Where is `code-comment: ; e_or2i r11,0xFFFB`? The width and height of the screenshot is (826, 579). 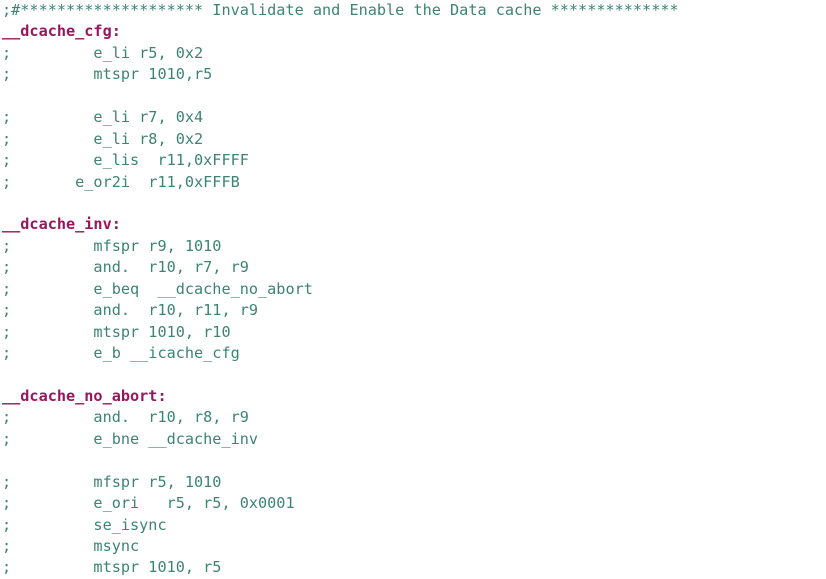
code-comment: ; e_or2i r11,0xFFFB is located at coordinates (121, 181).